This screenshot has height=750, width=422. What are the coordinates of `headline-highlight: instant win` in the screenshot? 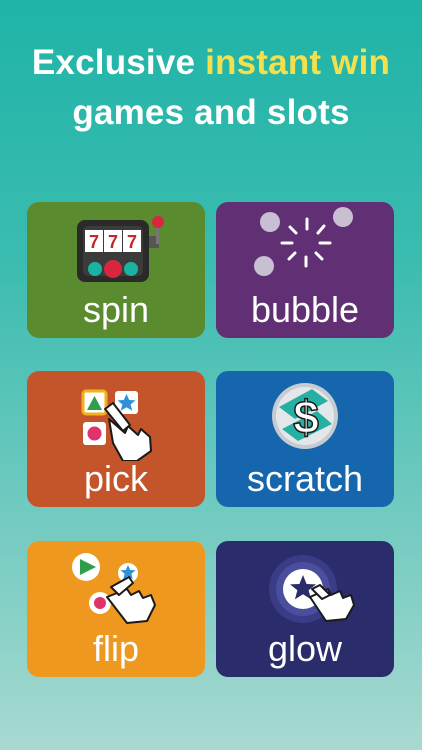 It's located at (298, 62).